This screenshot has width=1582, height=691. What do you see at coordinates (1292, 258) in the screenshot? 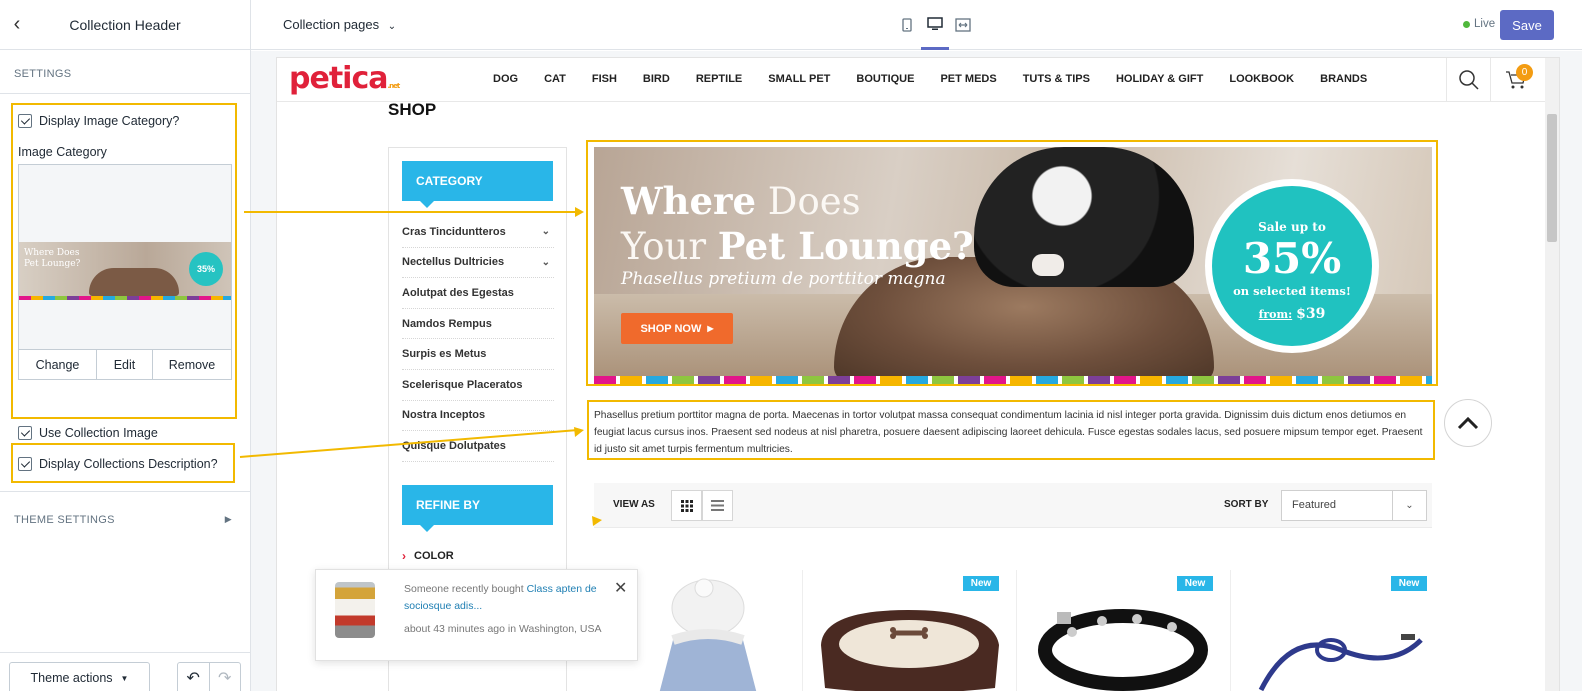
I see `badge-percent: 35%` at bounding box center [1292, 258].